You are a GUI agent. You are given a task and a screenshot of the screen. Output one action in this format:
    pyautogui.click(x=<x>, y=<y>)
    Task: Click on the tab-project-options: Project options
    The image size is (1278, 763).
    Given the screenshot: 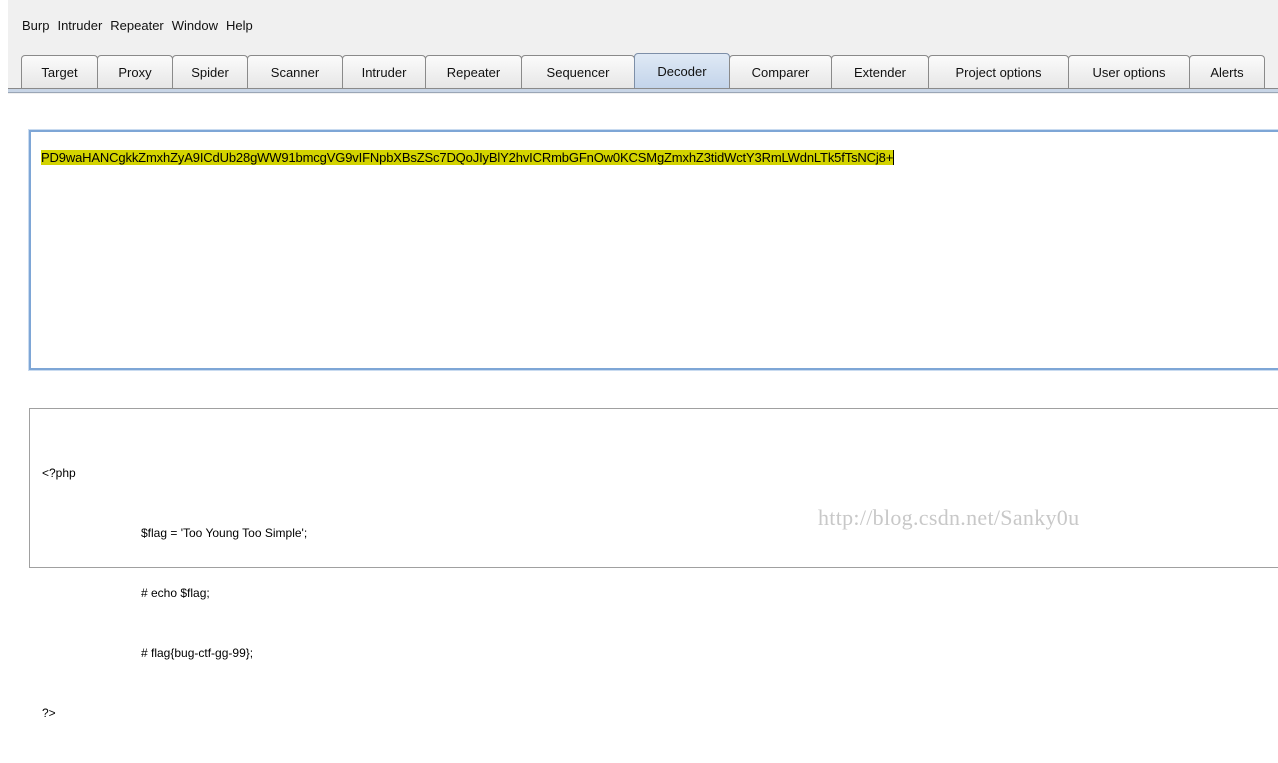 What is the action you would take?
    pyautogui.click(x=998, y=71)
    